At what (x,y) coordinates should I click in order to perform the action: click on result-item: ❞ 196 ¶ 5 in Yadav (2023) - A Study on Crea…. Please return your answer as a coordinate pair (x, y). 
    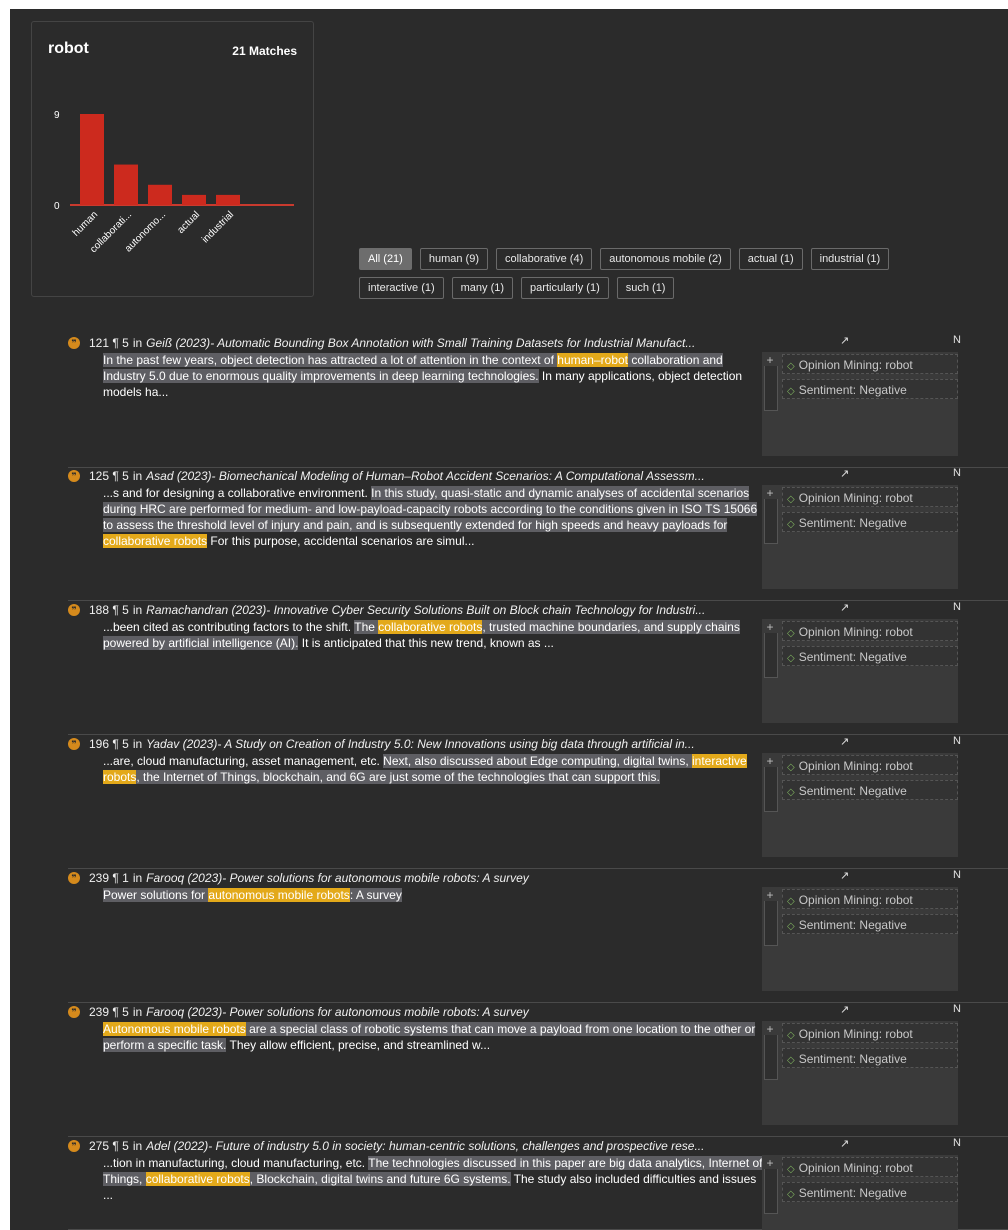
    Looking at the image, I should click on (538, 802).